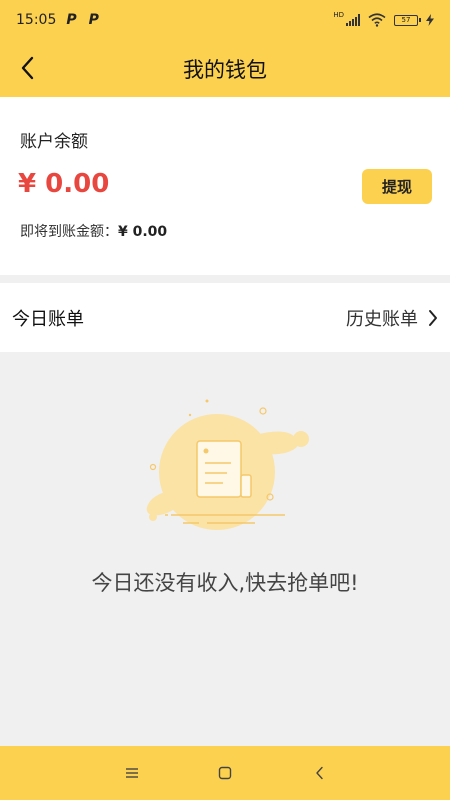 This screenshot has height=800, width=450. I want to click on menu-icon, so click(132, 773).